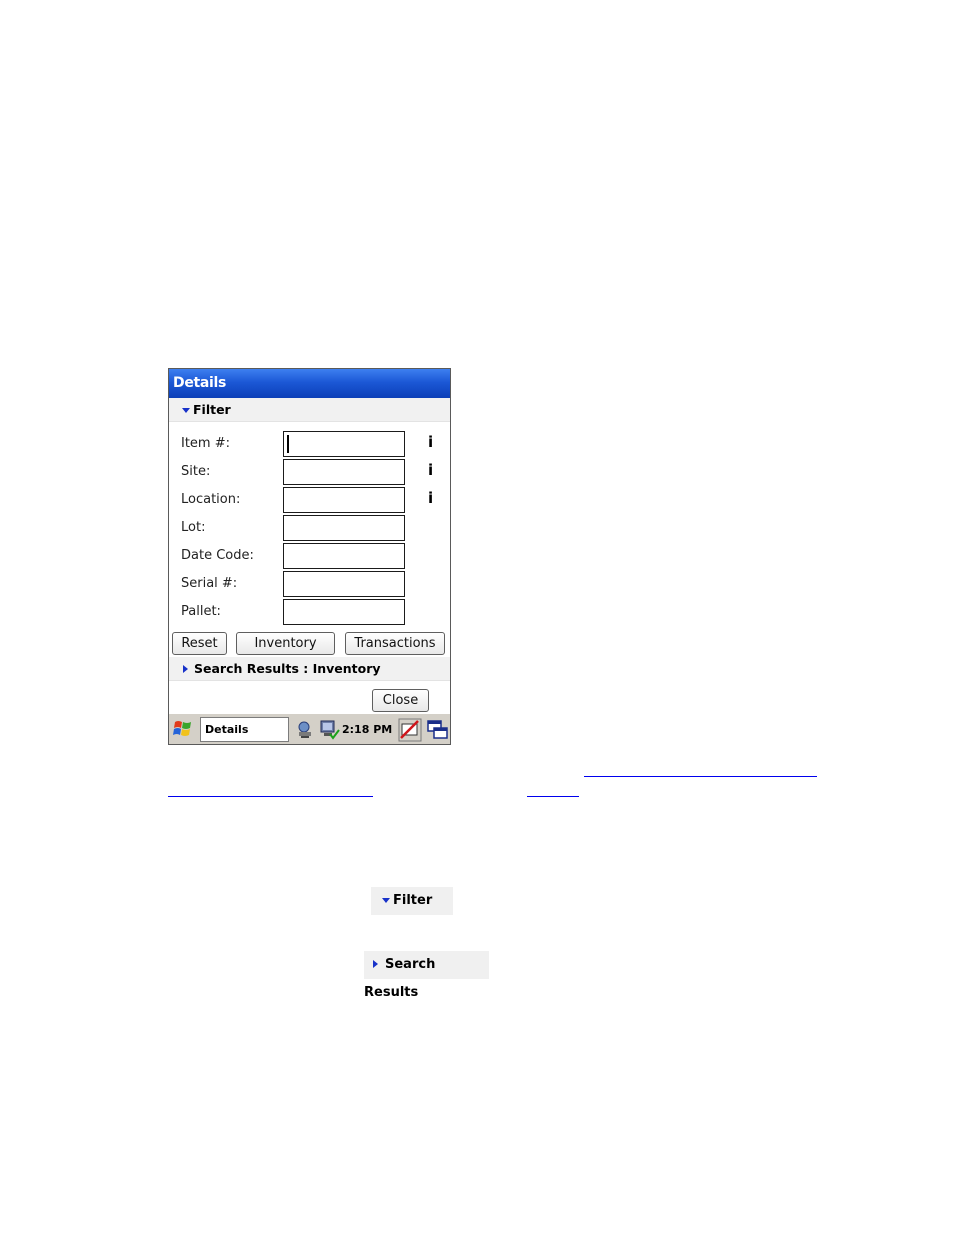  What do you see at coordinates (306, 730) in the screenshot?
I see `network-icon` at bounding box center [306, 730].